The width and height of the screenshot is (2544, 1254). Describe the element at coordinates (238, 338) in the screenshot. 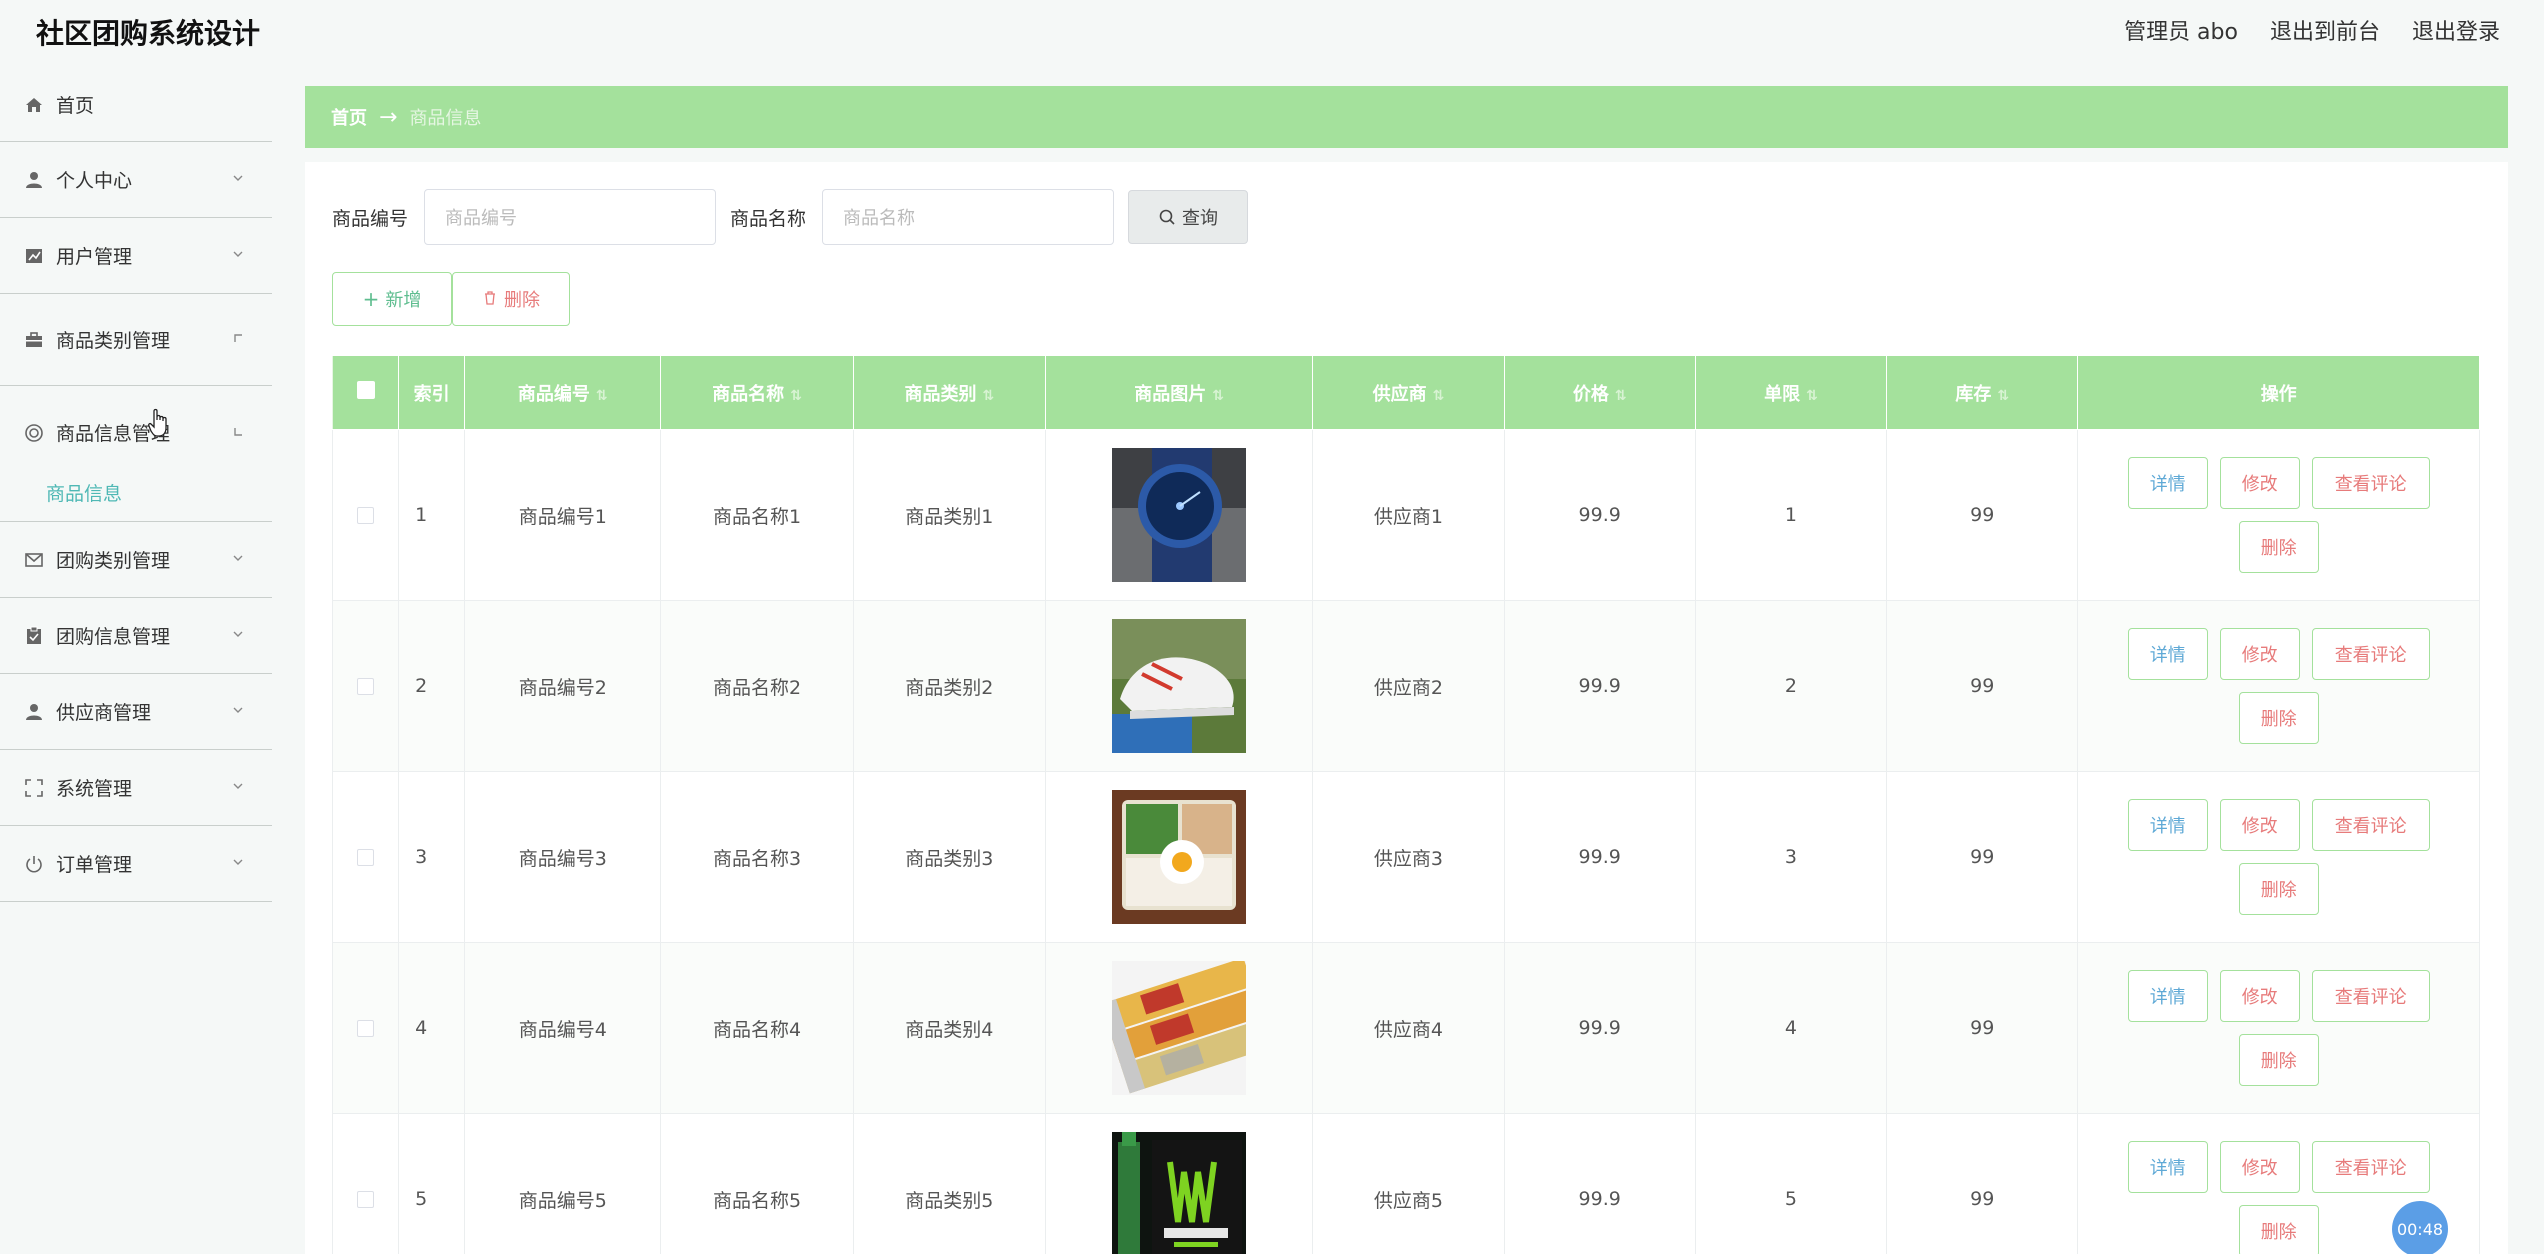

I see `collapse-corner-icon` at that location.